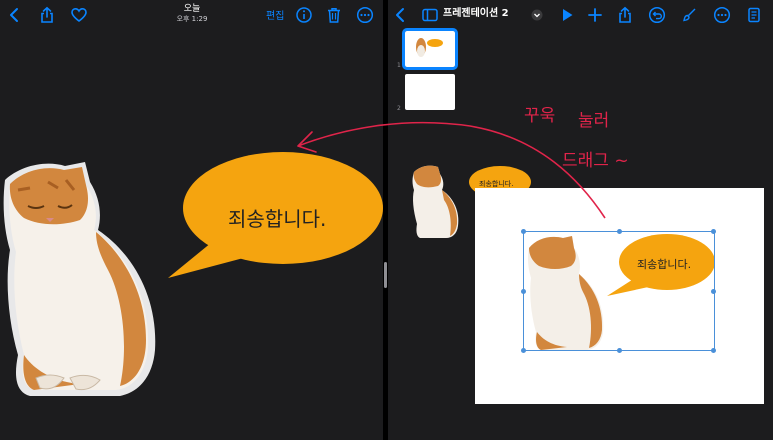  What do you see at coordinates (567, 15) in the screenshot?
I see `play-icon` at bounding box center [567, 15].